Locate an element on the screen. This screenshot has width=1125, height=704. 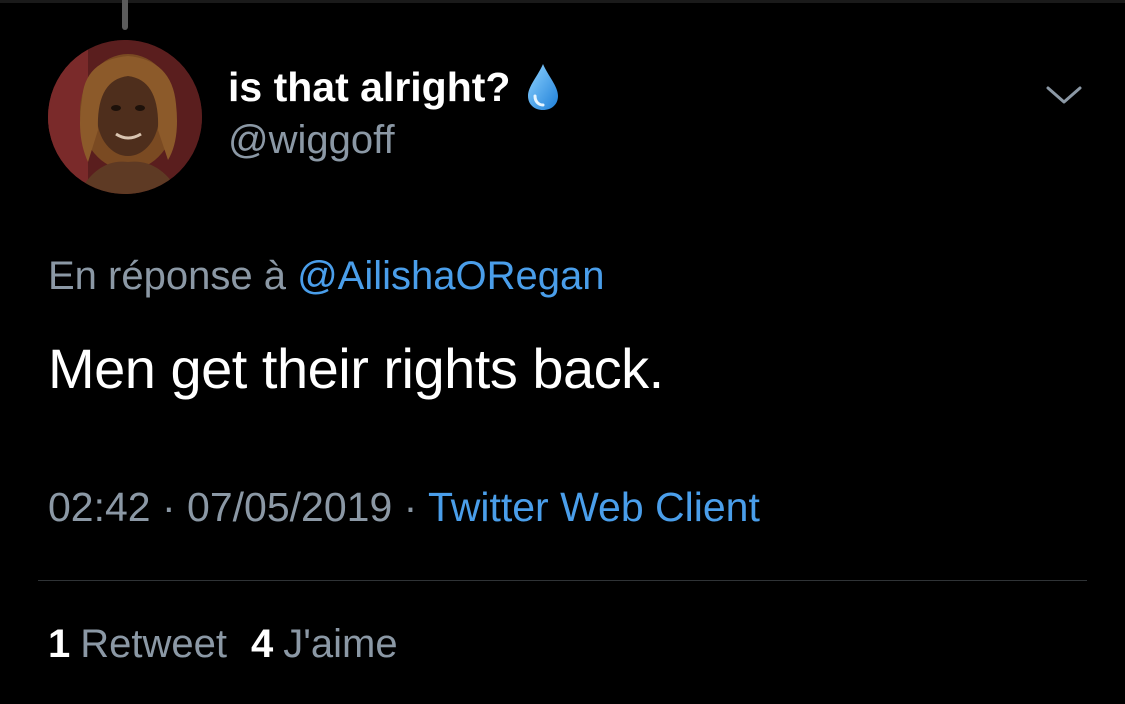
user-handle: @wiggoff is located at coordinates (311, 140).